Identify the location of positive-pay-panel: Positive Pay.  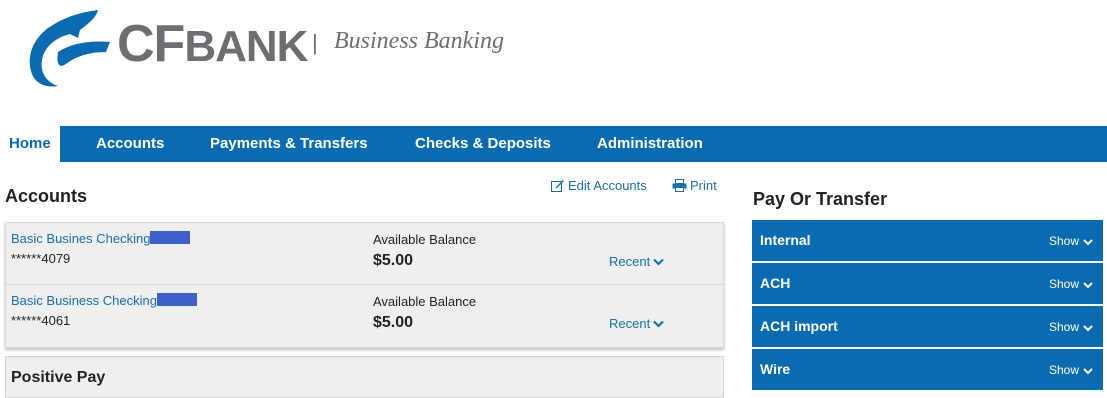
(364, 377).